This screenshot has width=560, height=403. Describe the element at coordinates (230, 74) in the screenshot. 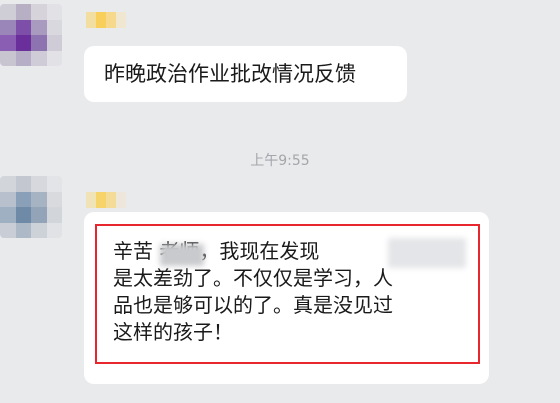

I see `message-text: 昨晚政治作业批改情况反馈` at that location.